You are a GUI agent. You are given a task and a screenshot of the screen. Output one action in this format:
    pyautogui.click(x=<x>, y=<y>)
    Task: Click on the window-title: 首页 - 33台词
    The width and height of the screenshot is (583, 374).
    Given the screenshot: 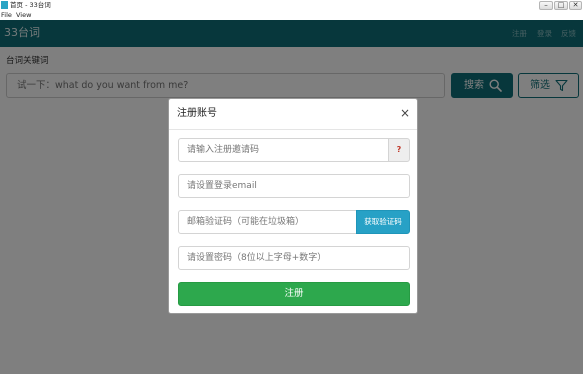 What is the action you would take?
    pyautogui.click(x=30, y=5)
    